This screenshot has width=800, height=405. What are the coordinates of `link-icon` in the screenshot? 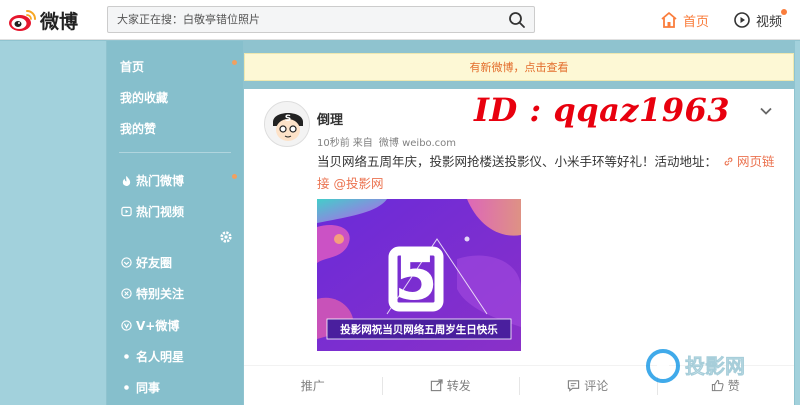 It's located at (728, 161).